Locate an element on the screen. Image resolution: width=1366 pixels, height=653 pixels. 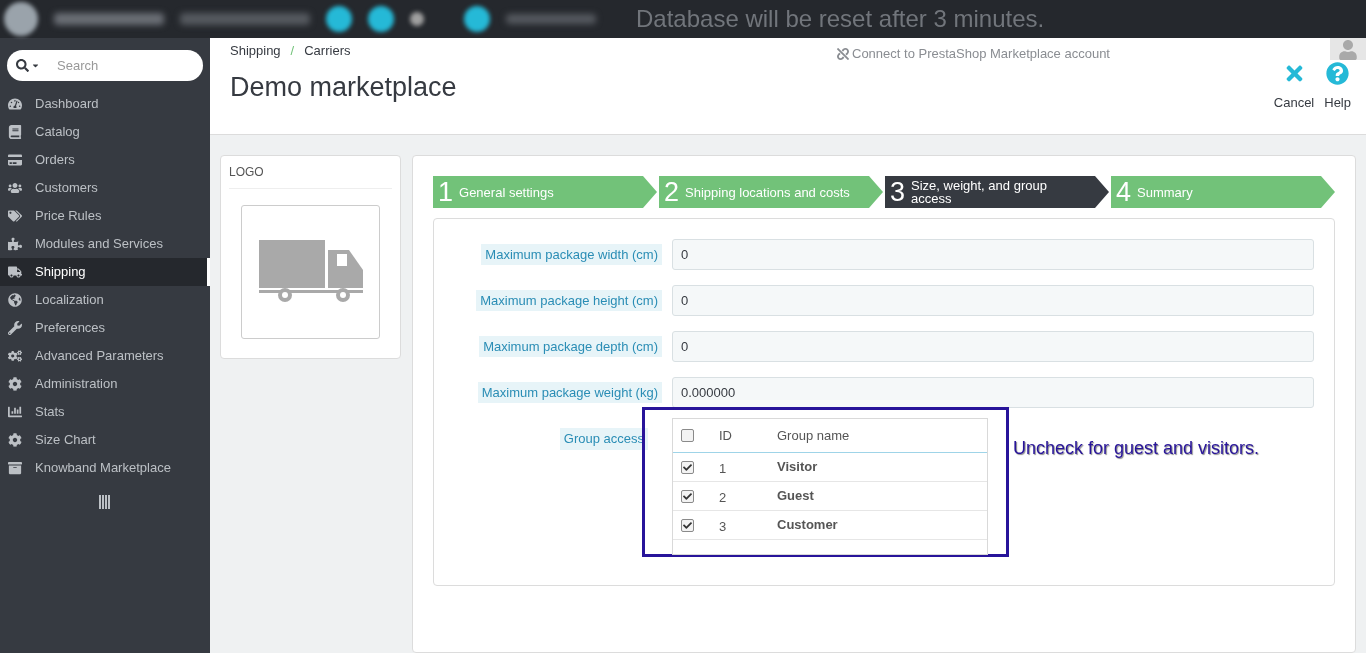
table-cell-text: Guest is located at coordinates (795, 496).